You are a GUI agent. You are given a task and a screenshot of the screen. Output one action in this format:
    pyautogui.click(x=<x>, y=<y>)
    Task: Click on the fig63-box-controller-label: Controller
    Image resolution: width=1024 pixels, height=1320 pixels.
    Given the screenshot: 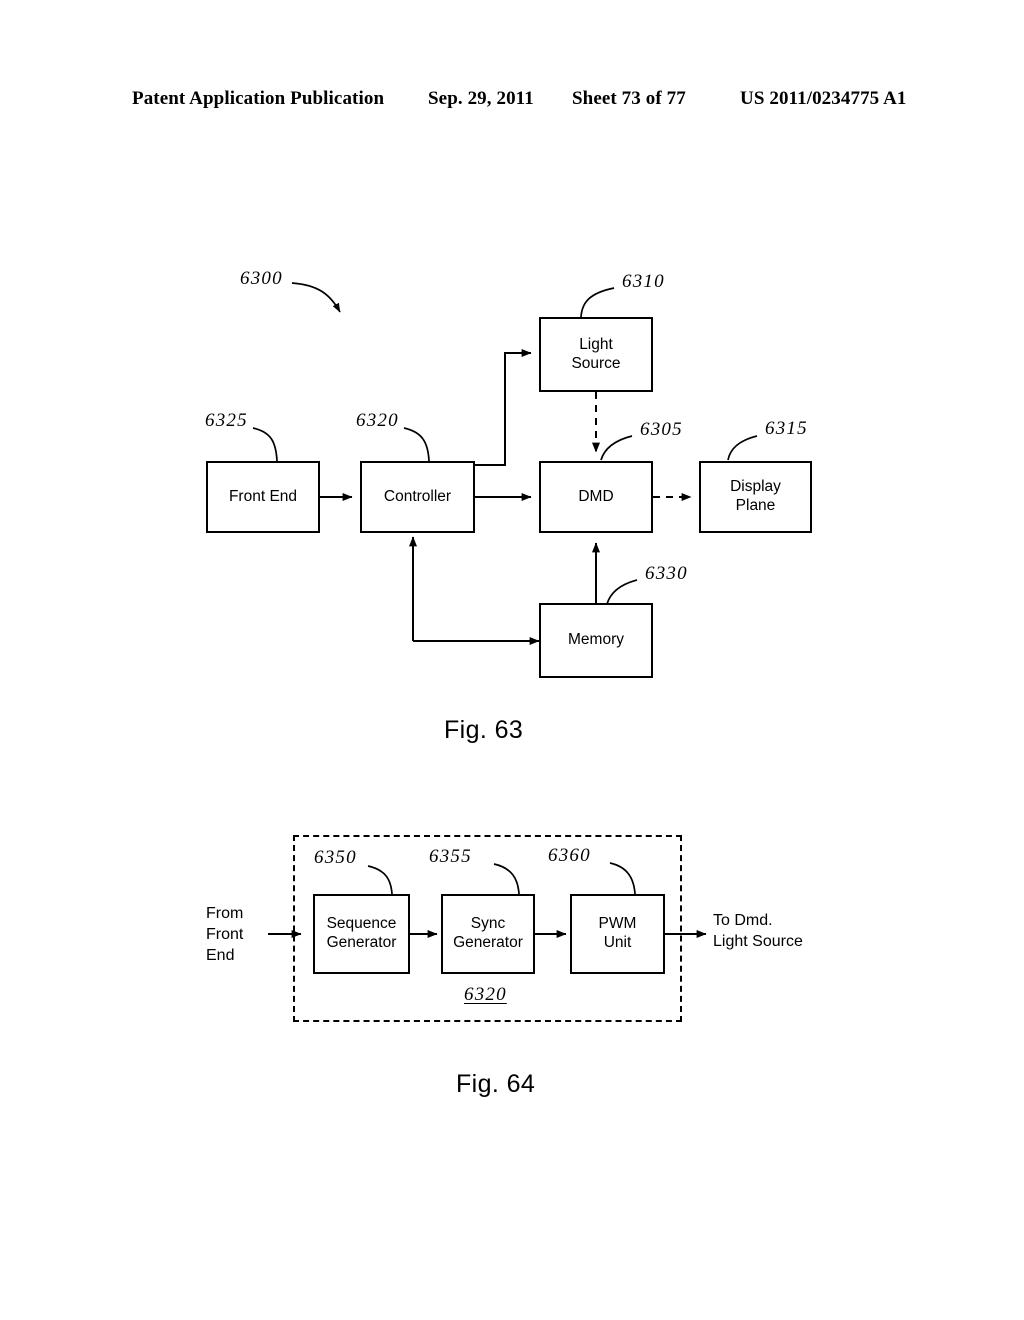 What is the action you would take?
    pyautogui.click(x=417, y=496)
    